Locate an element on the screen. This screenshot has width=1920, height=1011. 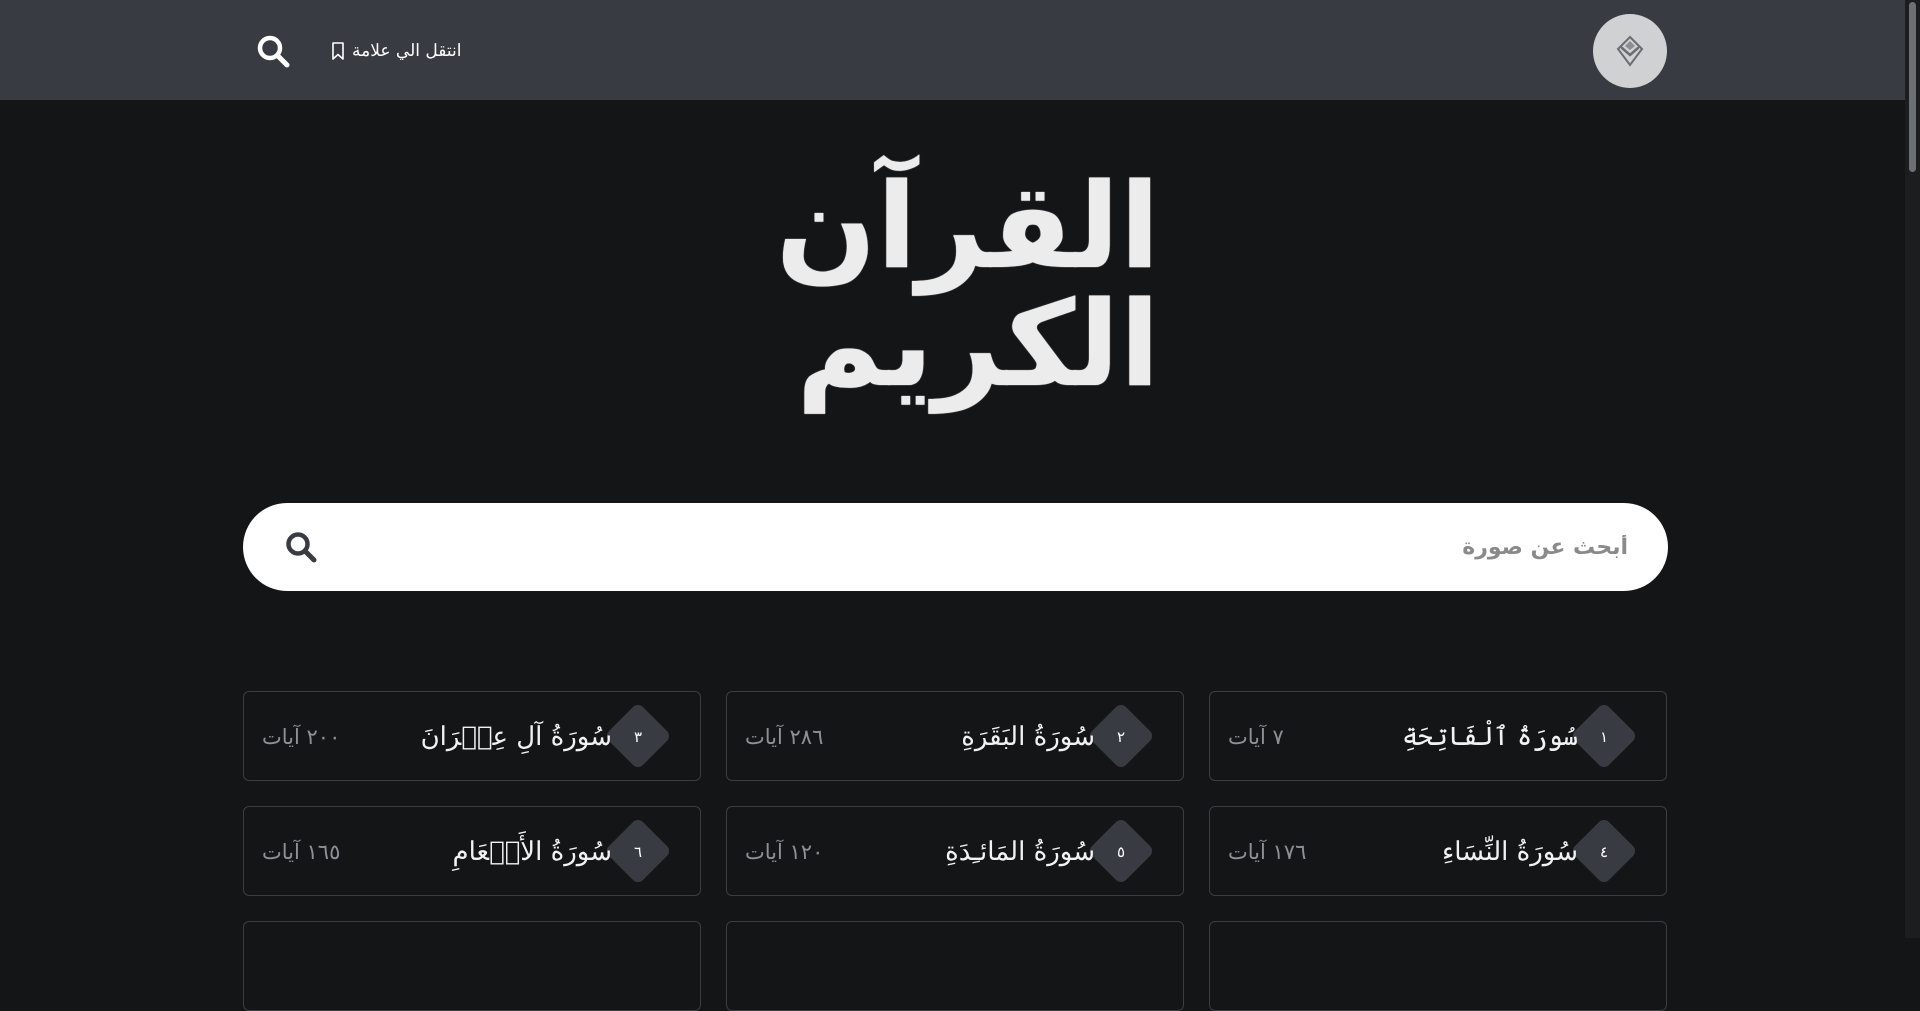
surah-ayat-count: ١٦٥ آيات is located at coordinates (301, 852).